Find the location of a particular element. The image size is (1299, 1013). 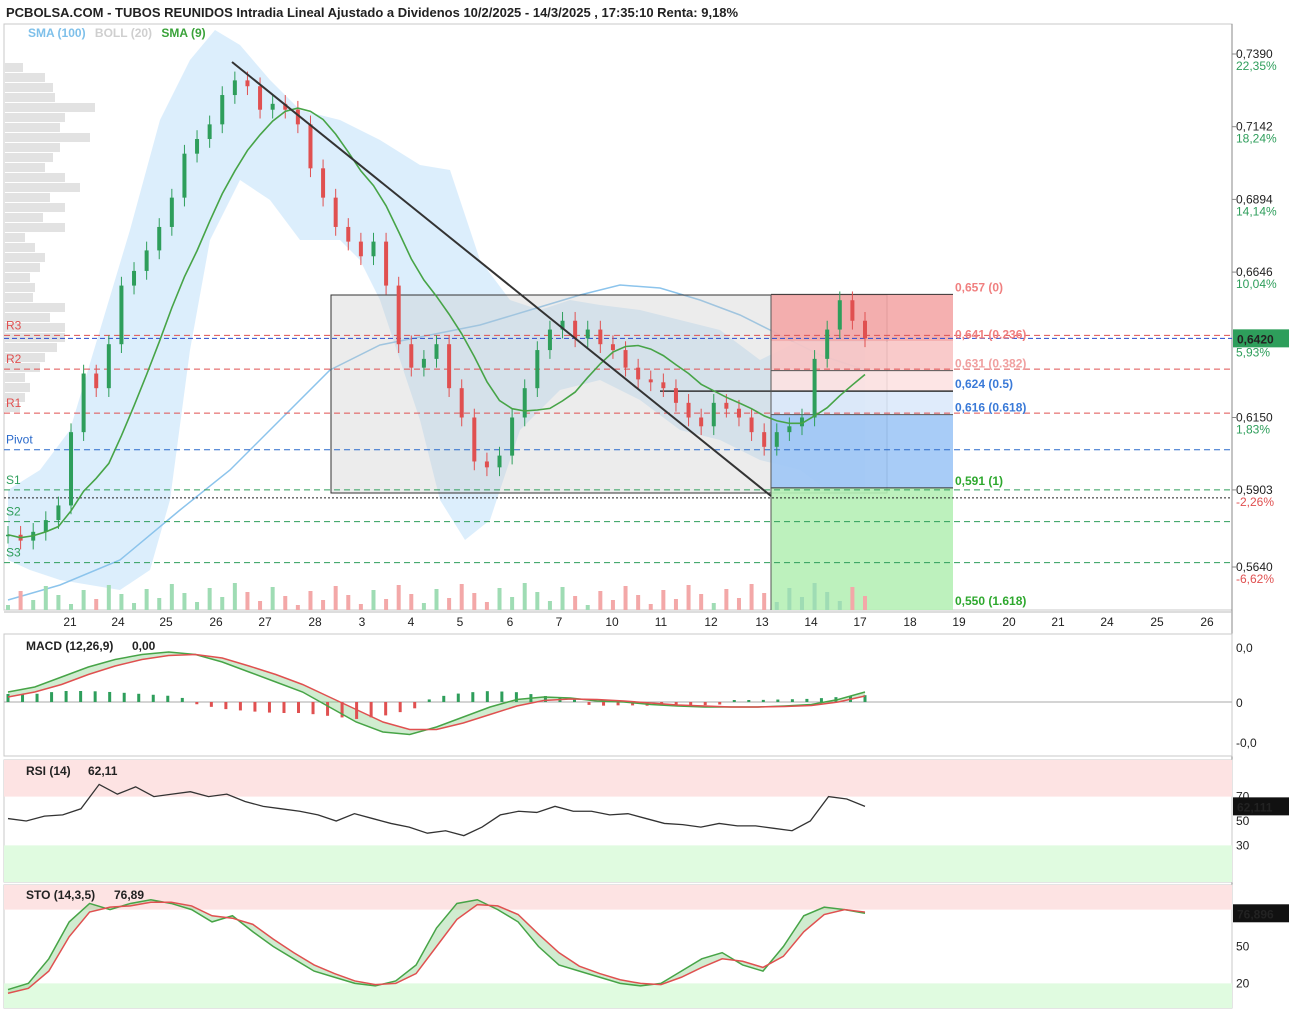

y-tick-pct: 1,83% is located at coordinates (1253, 429).